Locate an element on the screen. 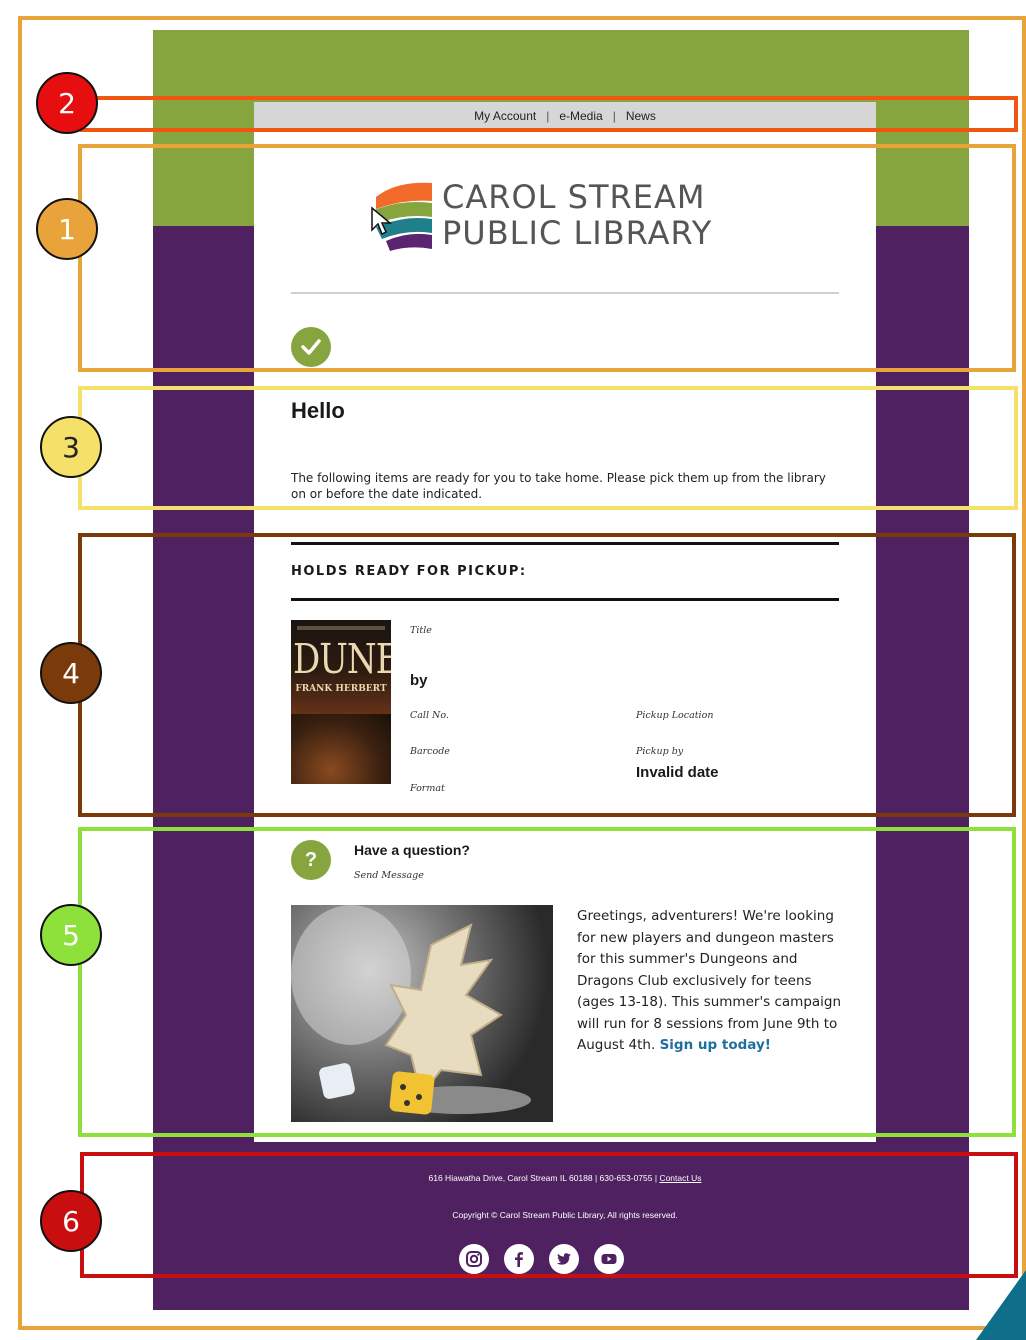  annotation-badge-6: 6 is located at coordinates (71, 1221).